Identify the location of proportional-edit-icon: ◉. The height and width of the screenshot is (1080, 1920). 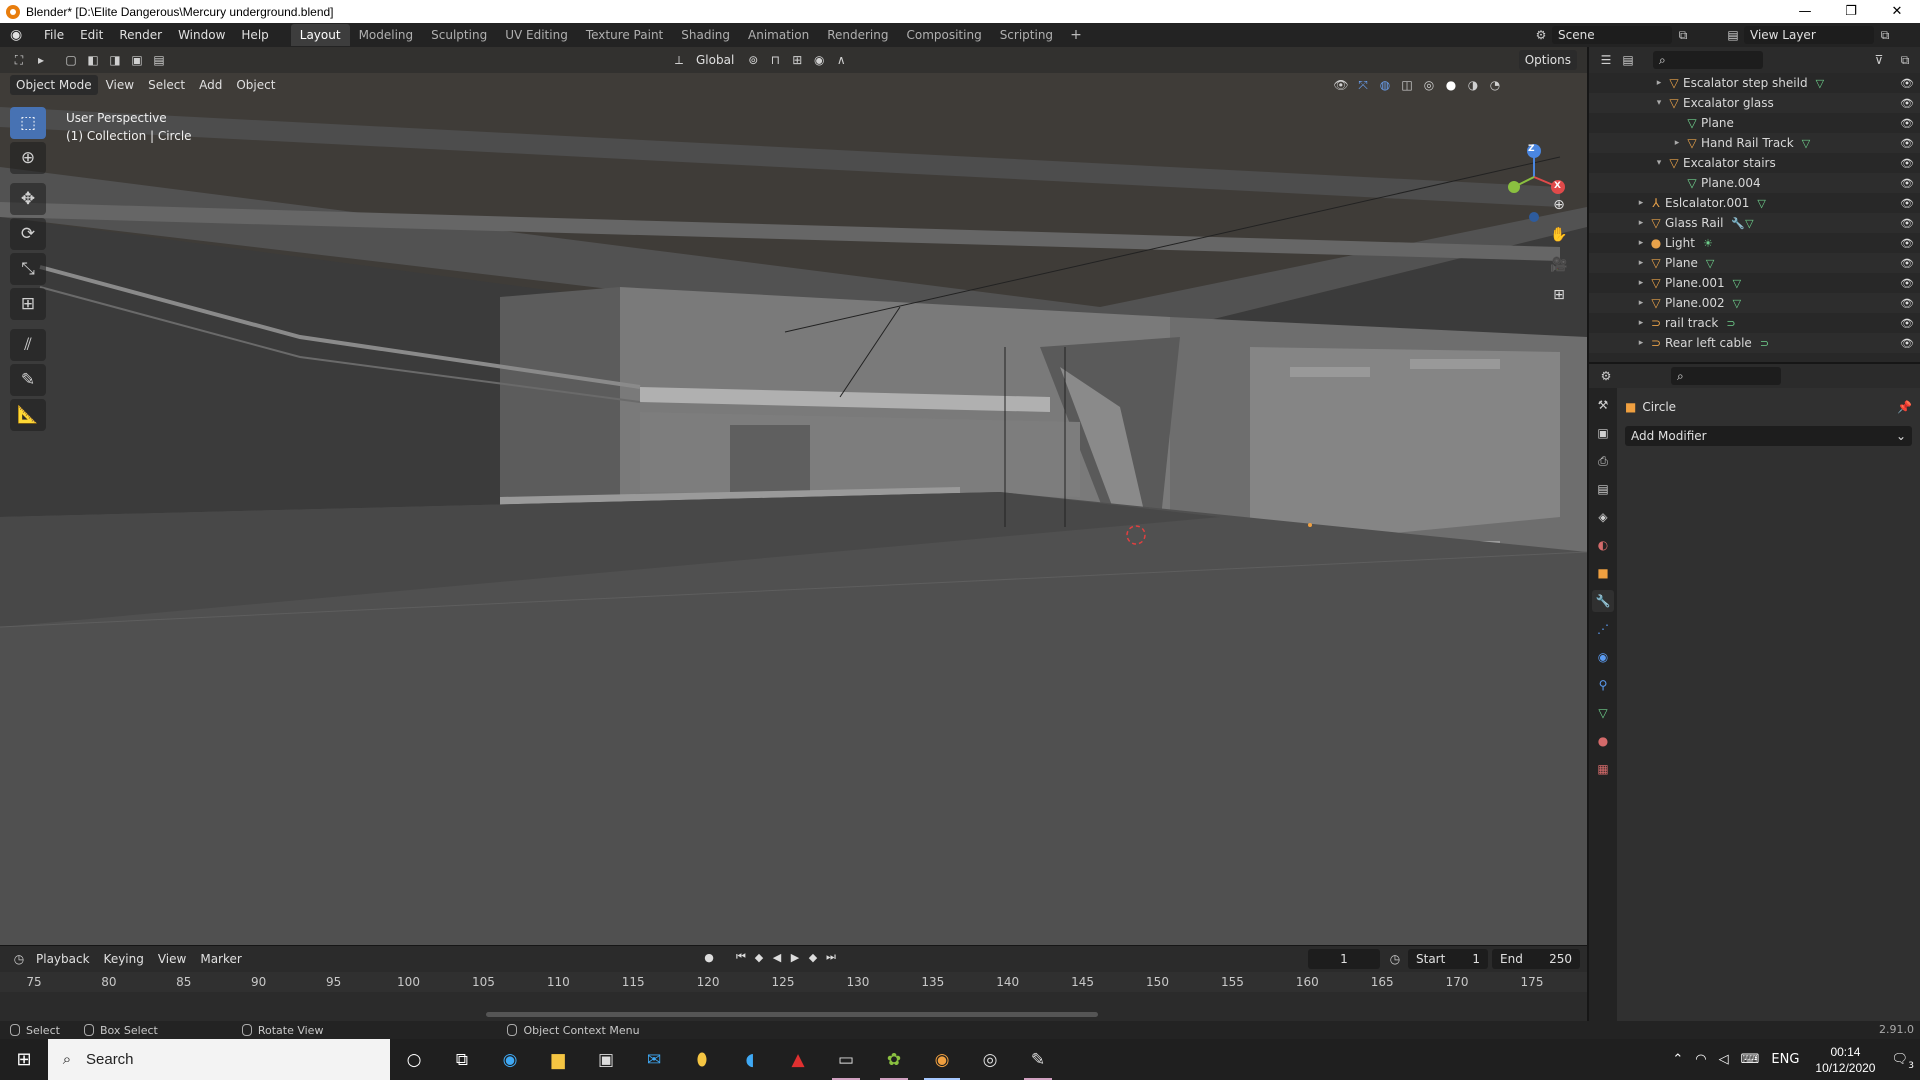
(819, 60).